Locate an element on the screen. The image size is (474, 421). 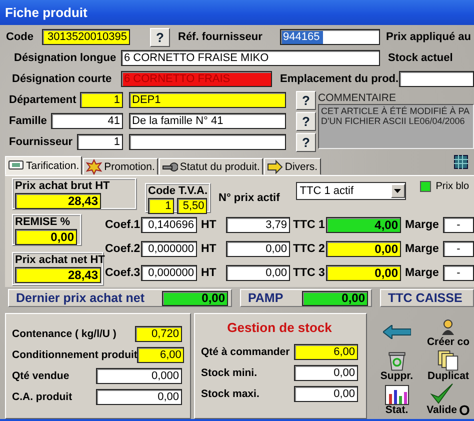
field-label: REMISE % is located at coordinates (42, 222).